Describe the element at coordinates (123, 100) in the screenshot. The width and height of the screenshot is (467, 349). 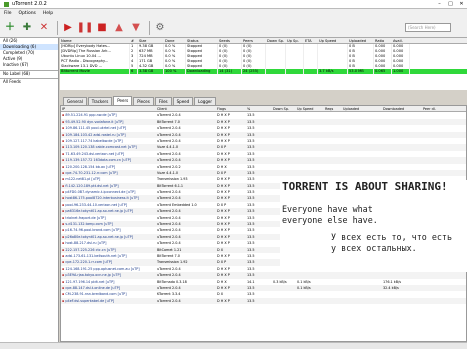
I see `tab-peers: Peers` at that location.